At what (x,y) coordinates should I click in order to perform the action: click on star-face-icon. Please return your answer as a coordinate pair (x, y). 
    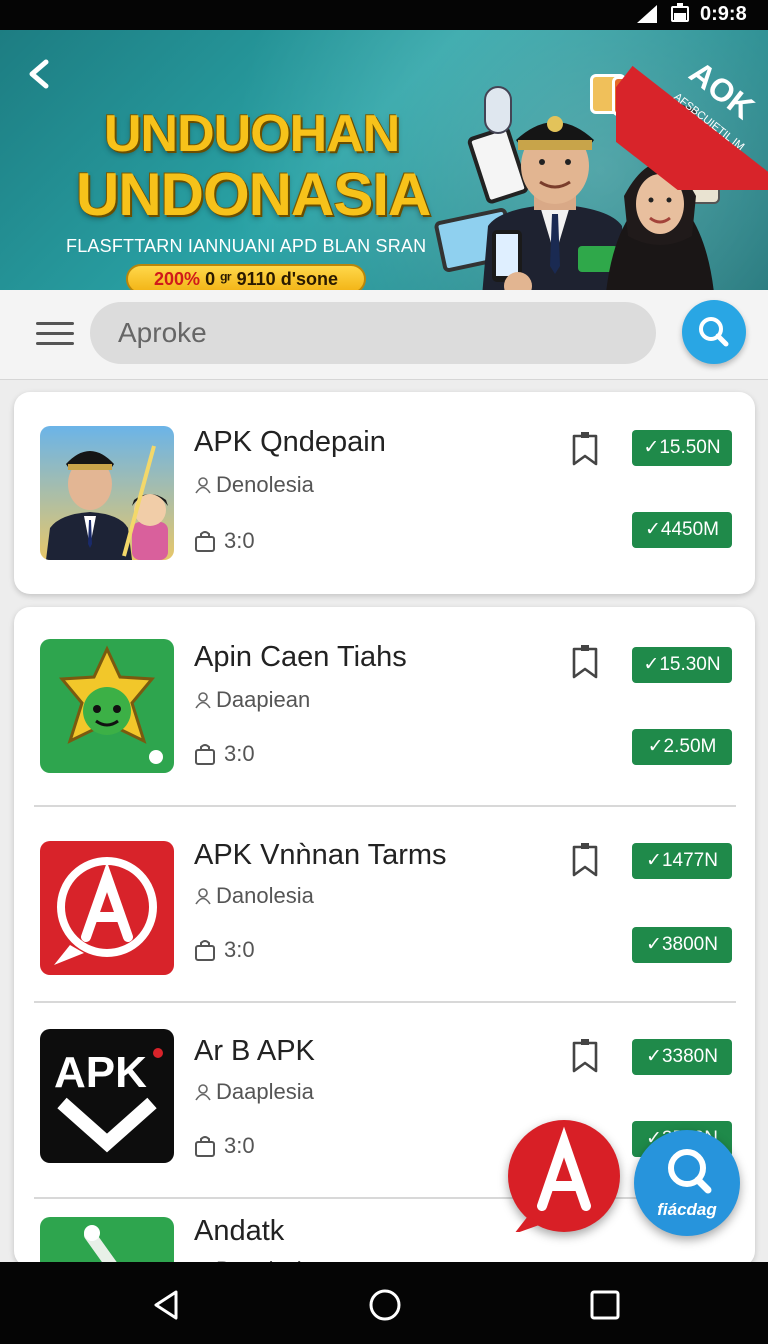
    Looking at the image, I should click on (110, 704).